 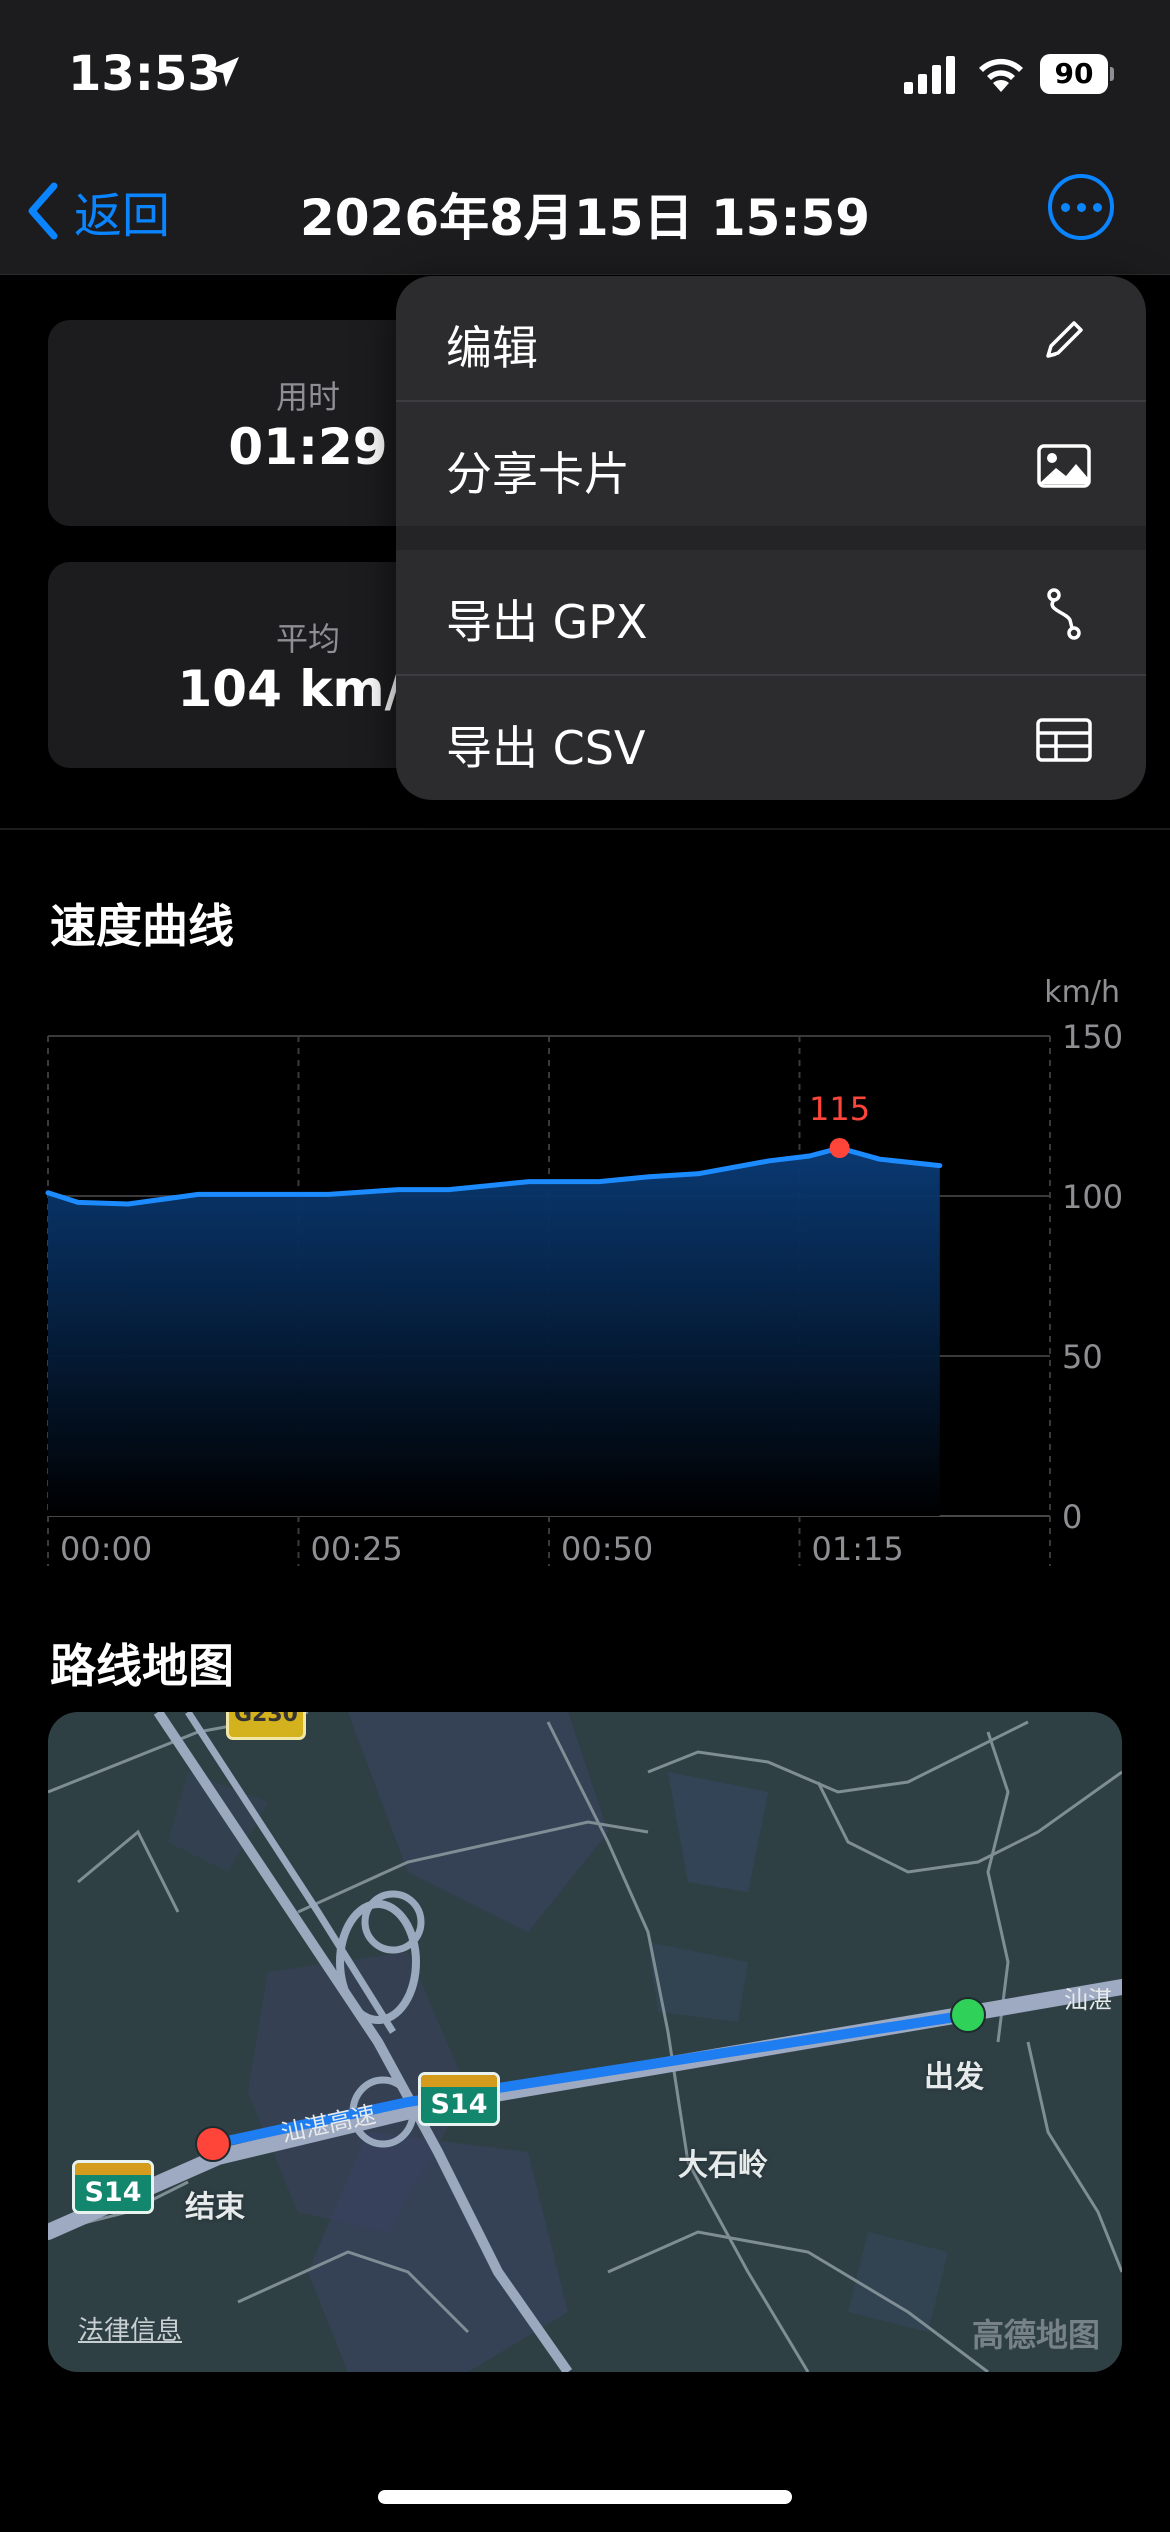 I want to click on location-arrow-icon, so click(x=224, y=72).